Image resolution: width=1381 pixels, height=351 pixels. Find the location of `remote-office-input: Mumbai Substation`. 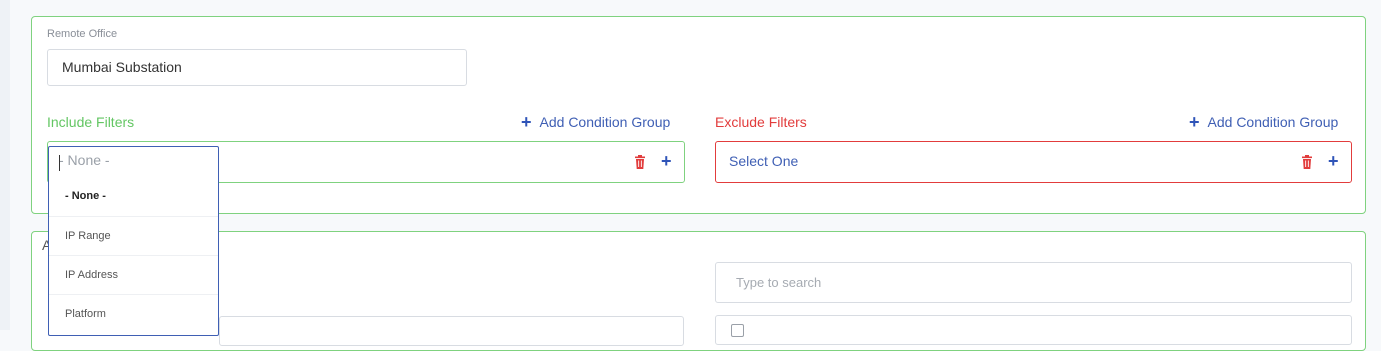

remote-office-input: Mumbai Substation is located at coordinates (257, 67).